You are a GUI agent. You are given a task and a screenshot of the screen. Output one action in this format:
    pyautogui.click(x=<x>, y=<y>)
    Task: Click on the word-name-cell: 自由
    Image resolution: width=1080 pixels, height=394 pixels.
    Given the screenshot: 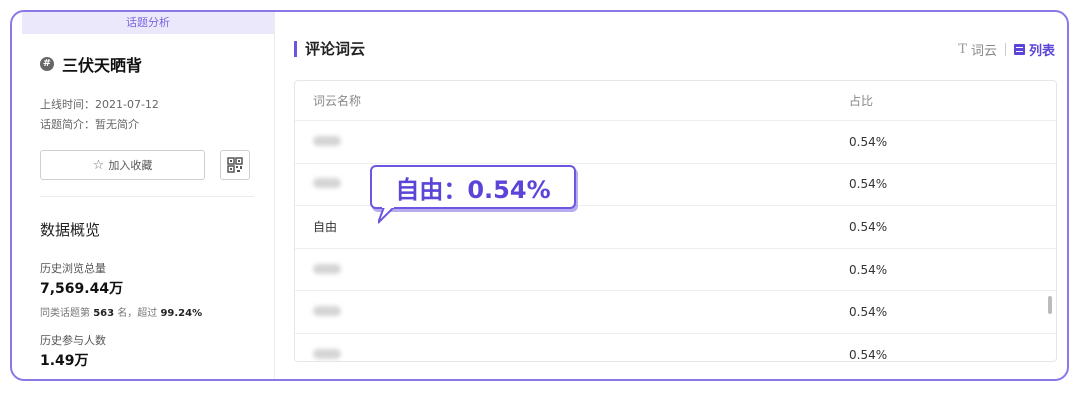 What is the action you would take?
    pyautogui.click(x=325, y=227)
    